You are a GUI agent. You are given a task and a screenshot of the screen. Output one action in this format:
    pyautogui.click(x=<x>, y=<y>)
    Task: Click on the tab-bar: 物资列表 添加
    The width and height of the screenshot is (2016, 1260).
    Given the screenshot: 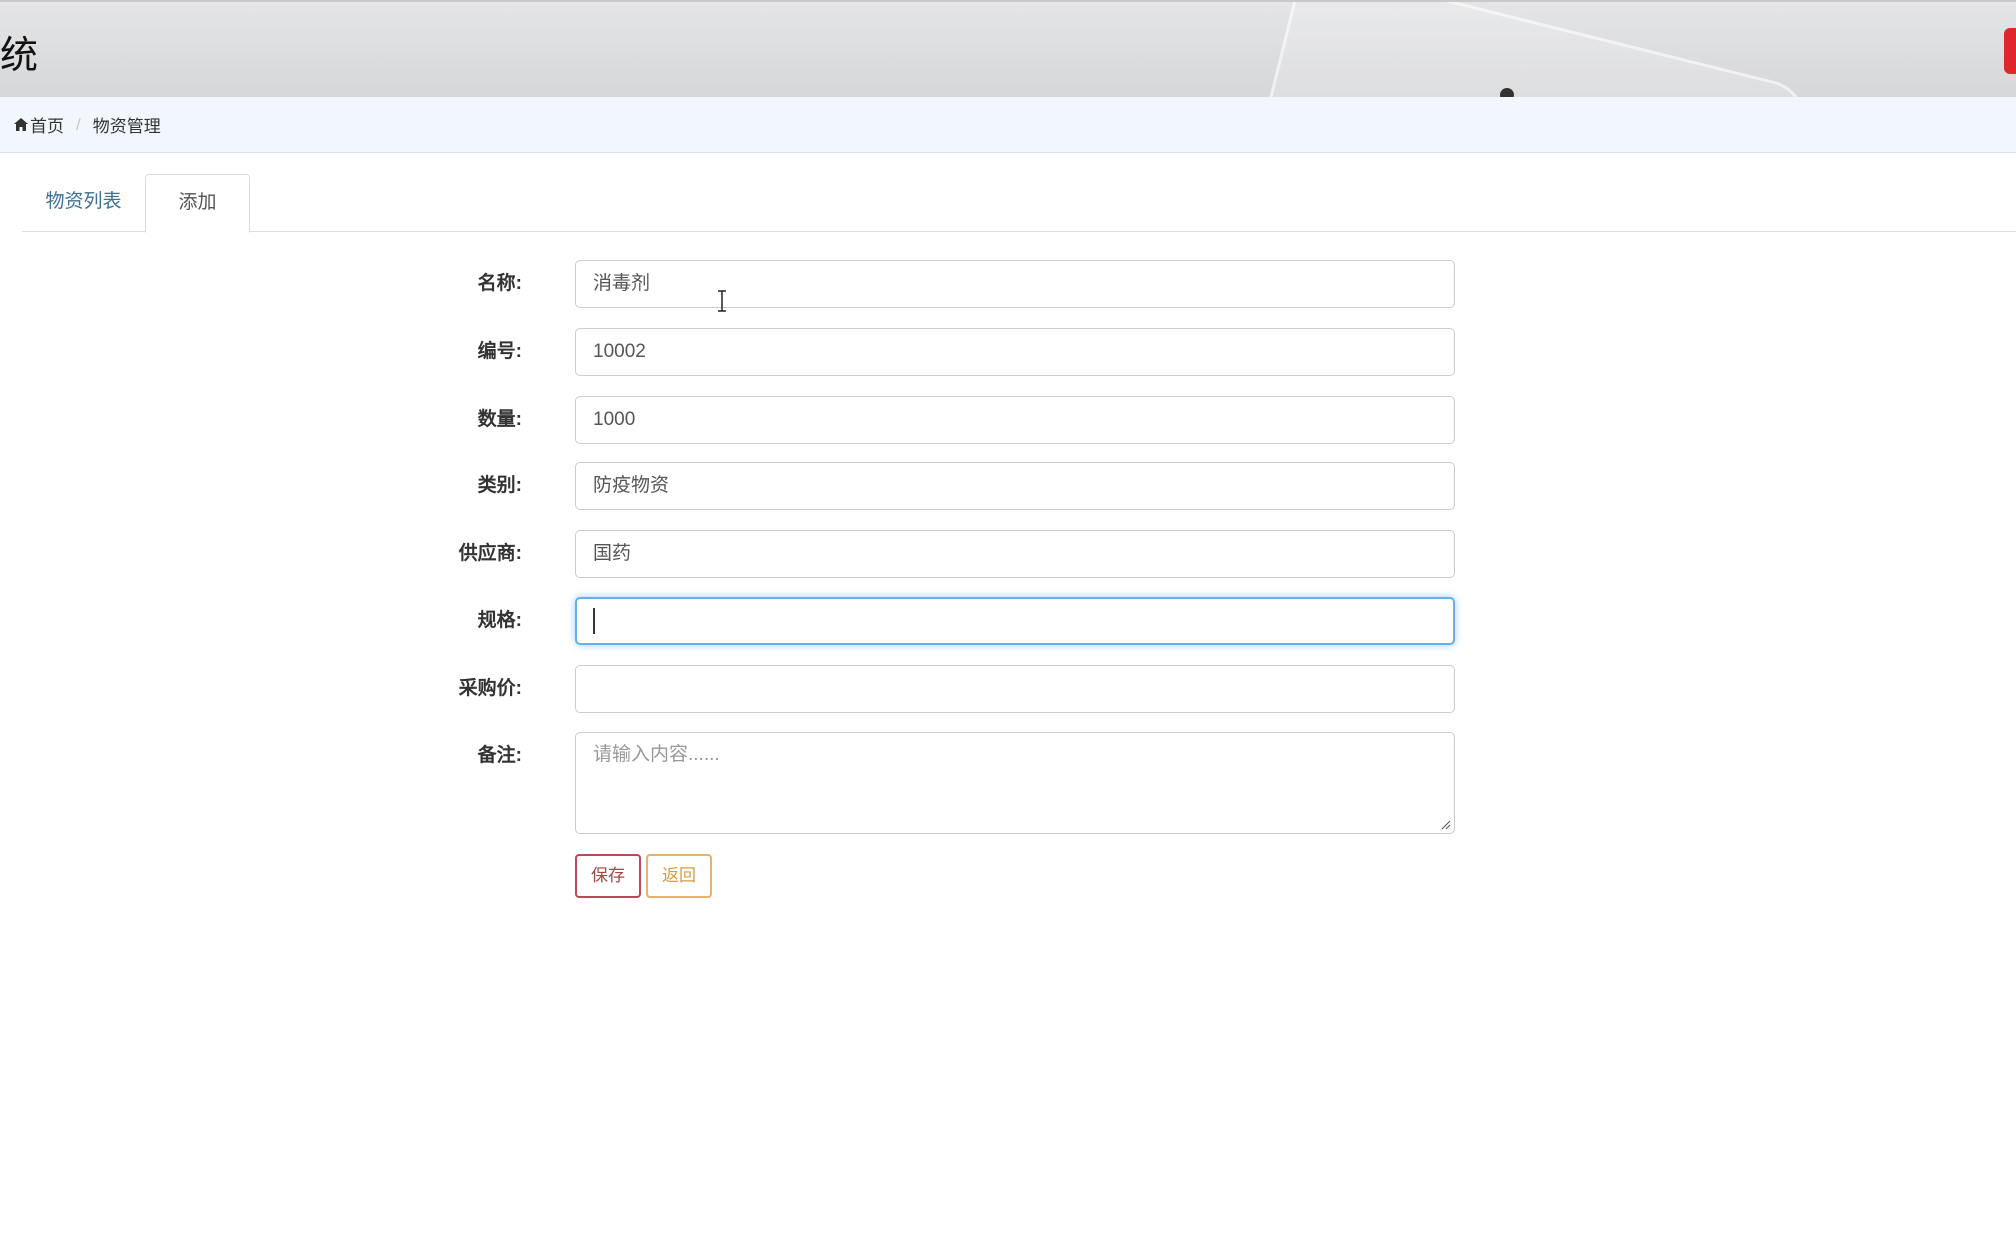 What is the action you would take?
    pyautogui.click(x=1019, y=203)
    